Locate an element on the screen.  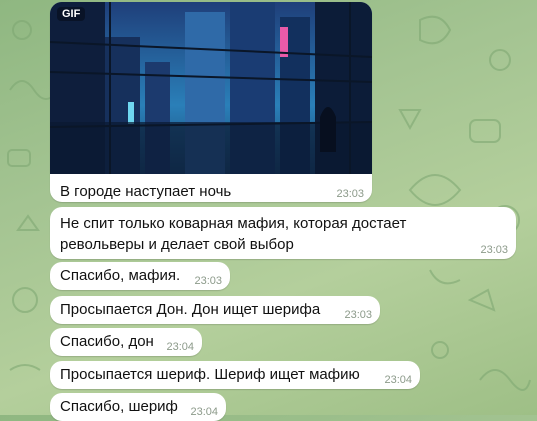
message-bubble: Спасибо, мафия. 23:03 is located at coordinates (140, 276).